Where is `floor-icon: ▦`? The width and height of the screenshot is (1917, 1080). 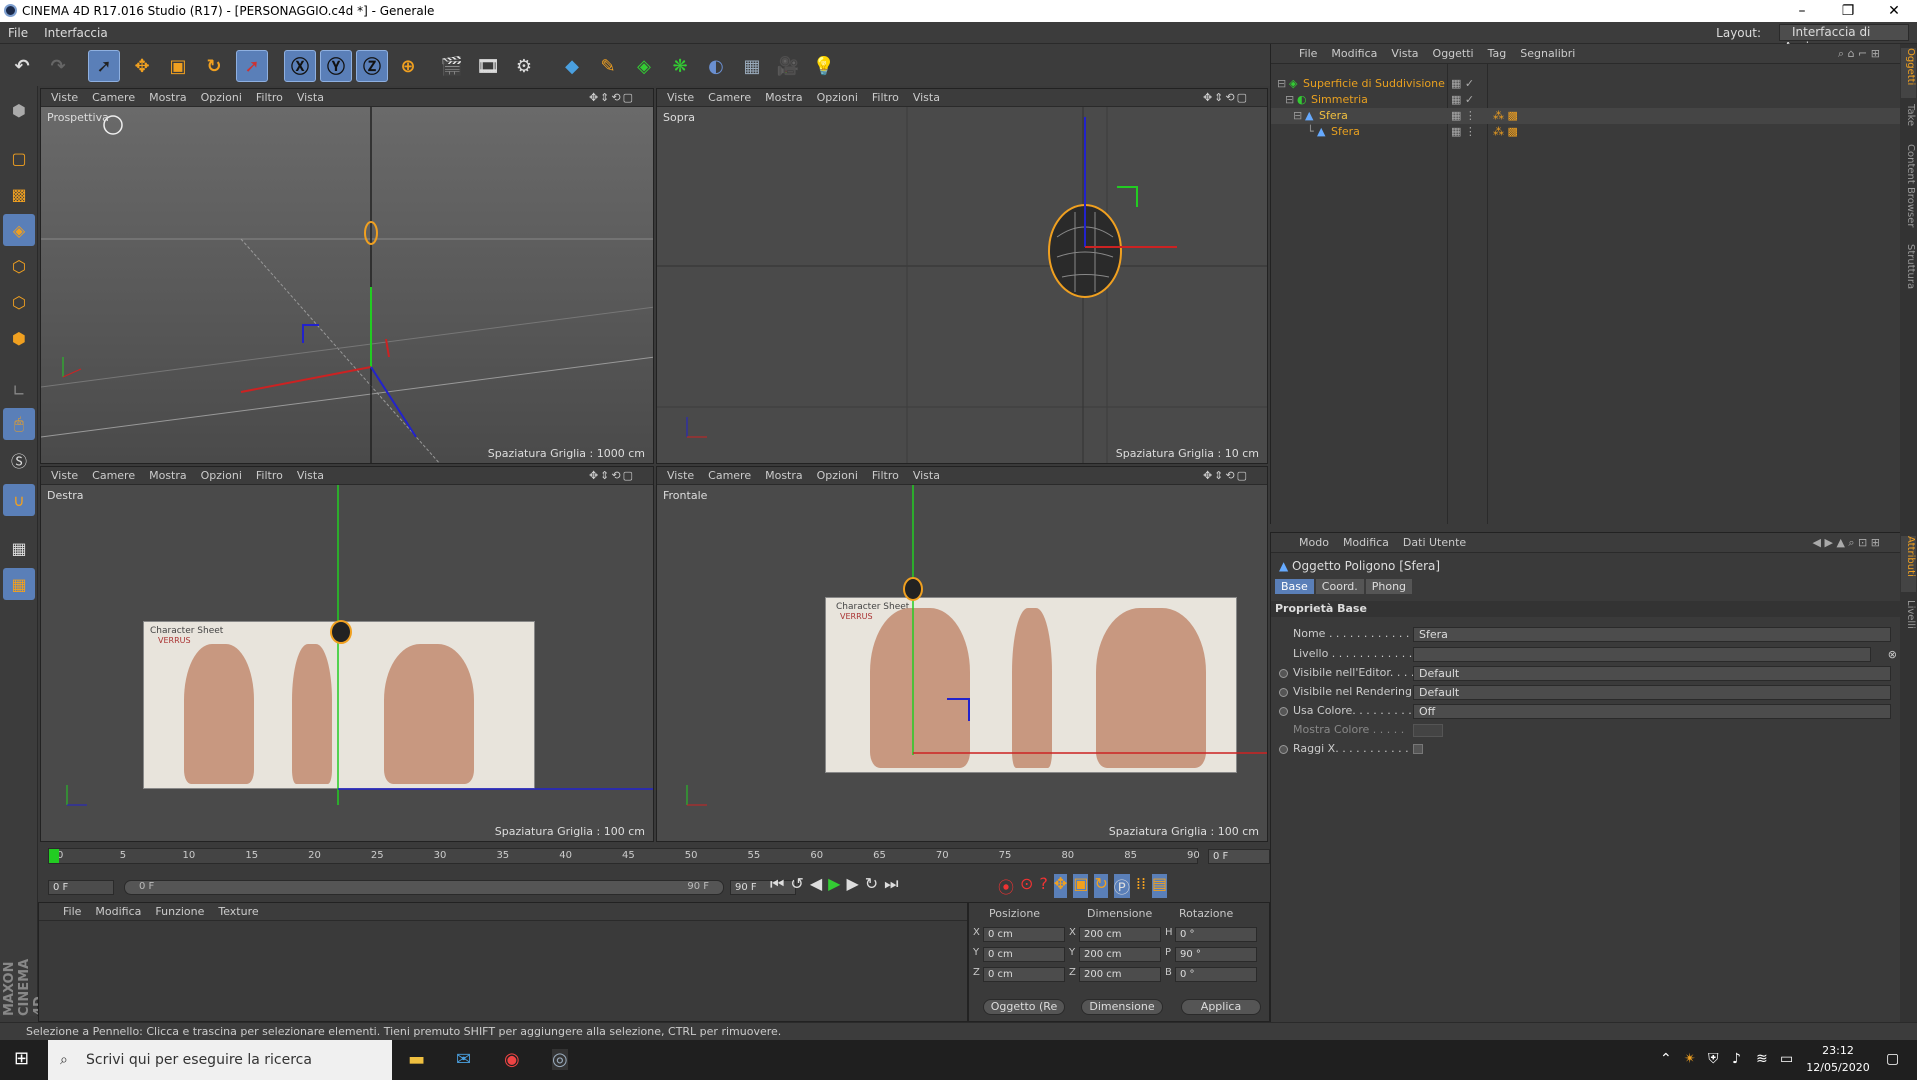 floor-icon: ▦ is located at coordinates (752, 66).